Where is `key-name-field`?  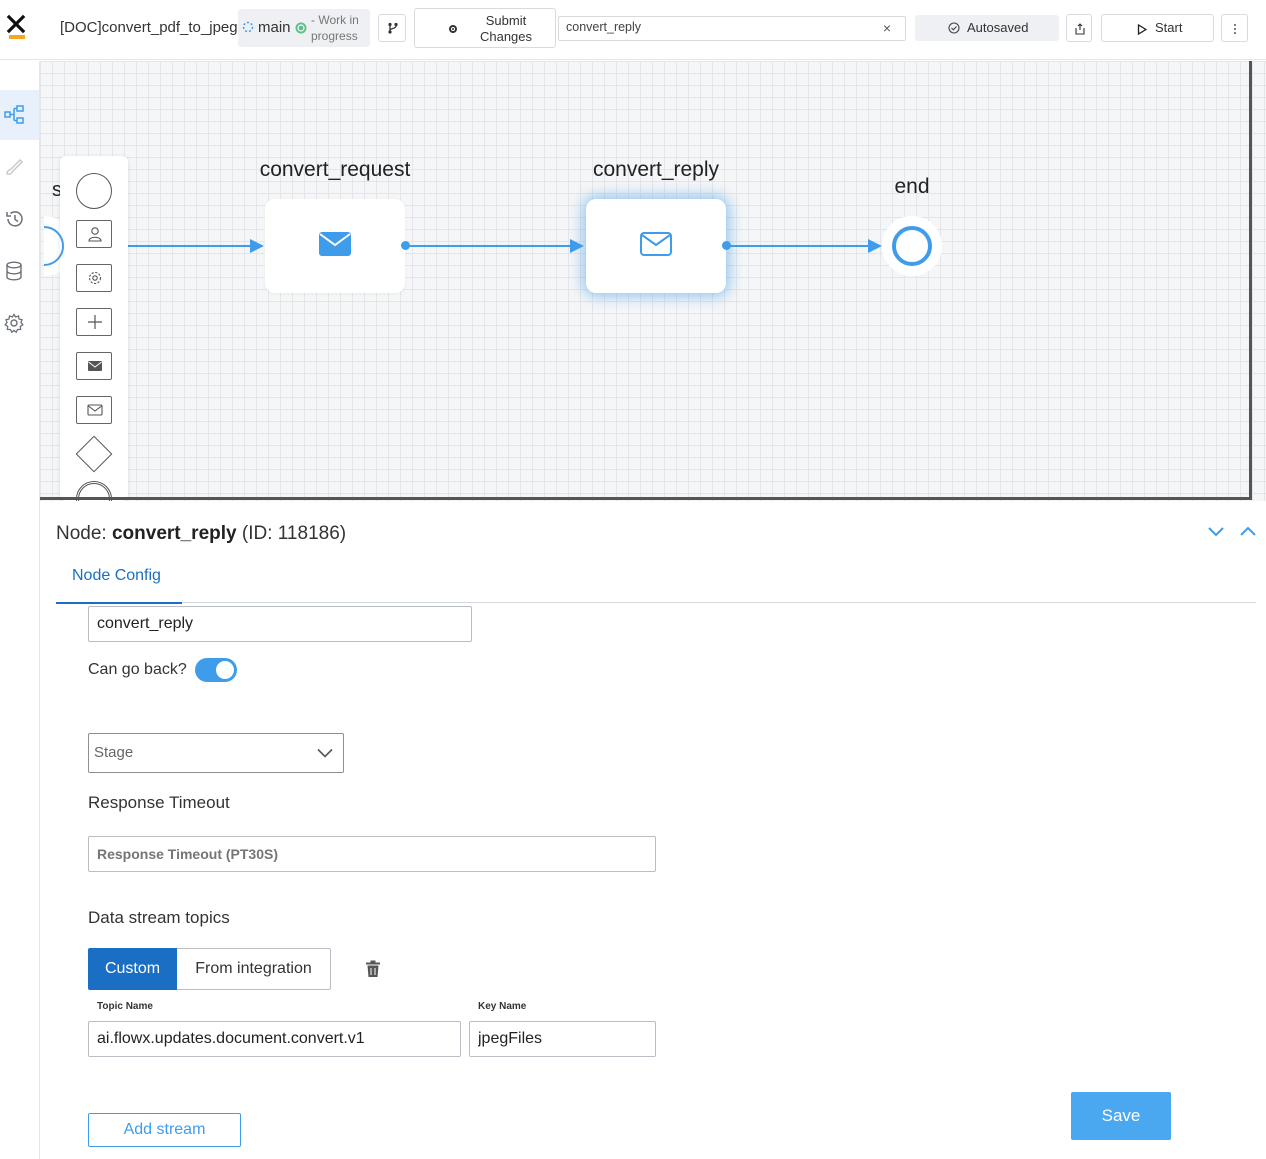
key-name-field is located at coordinates (562, 1039).